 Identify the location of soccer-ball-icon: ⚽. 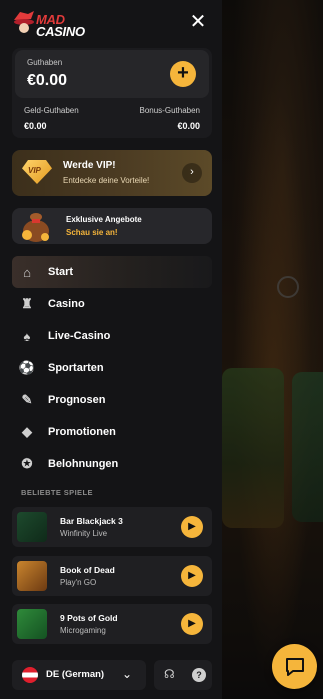
(27, 367).